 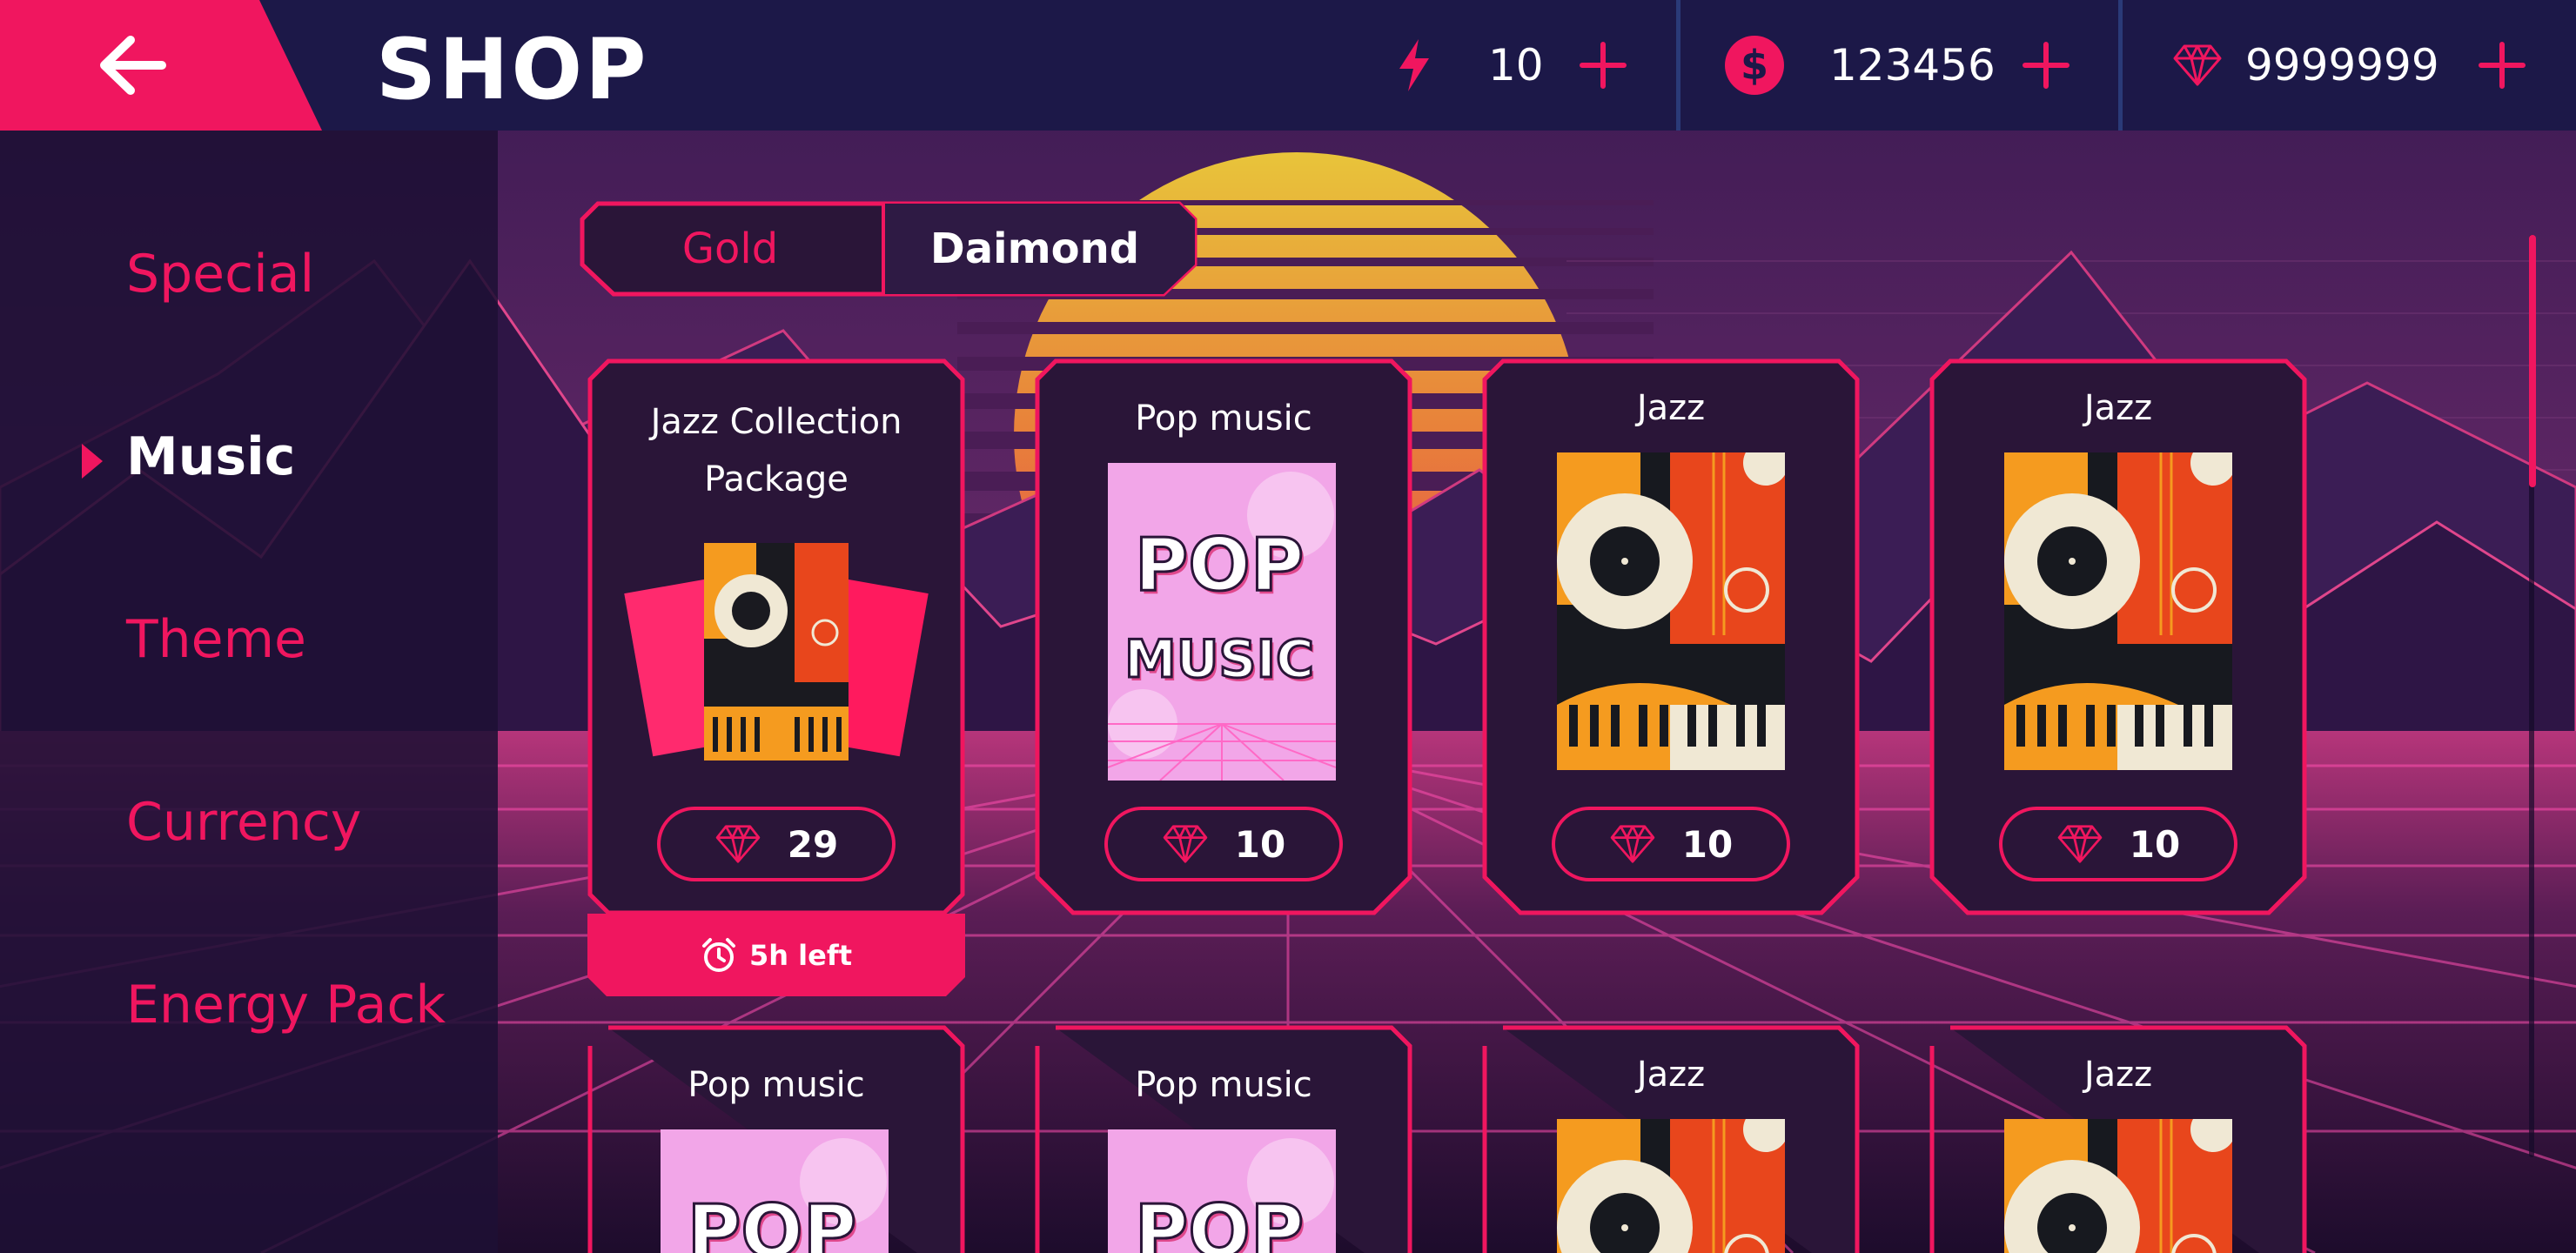 What do you see at coordinates (512, 69) in the screenshot?
I see `page-title: SHOP` at bounding box center [512, 69].